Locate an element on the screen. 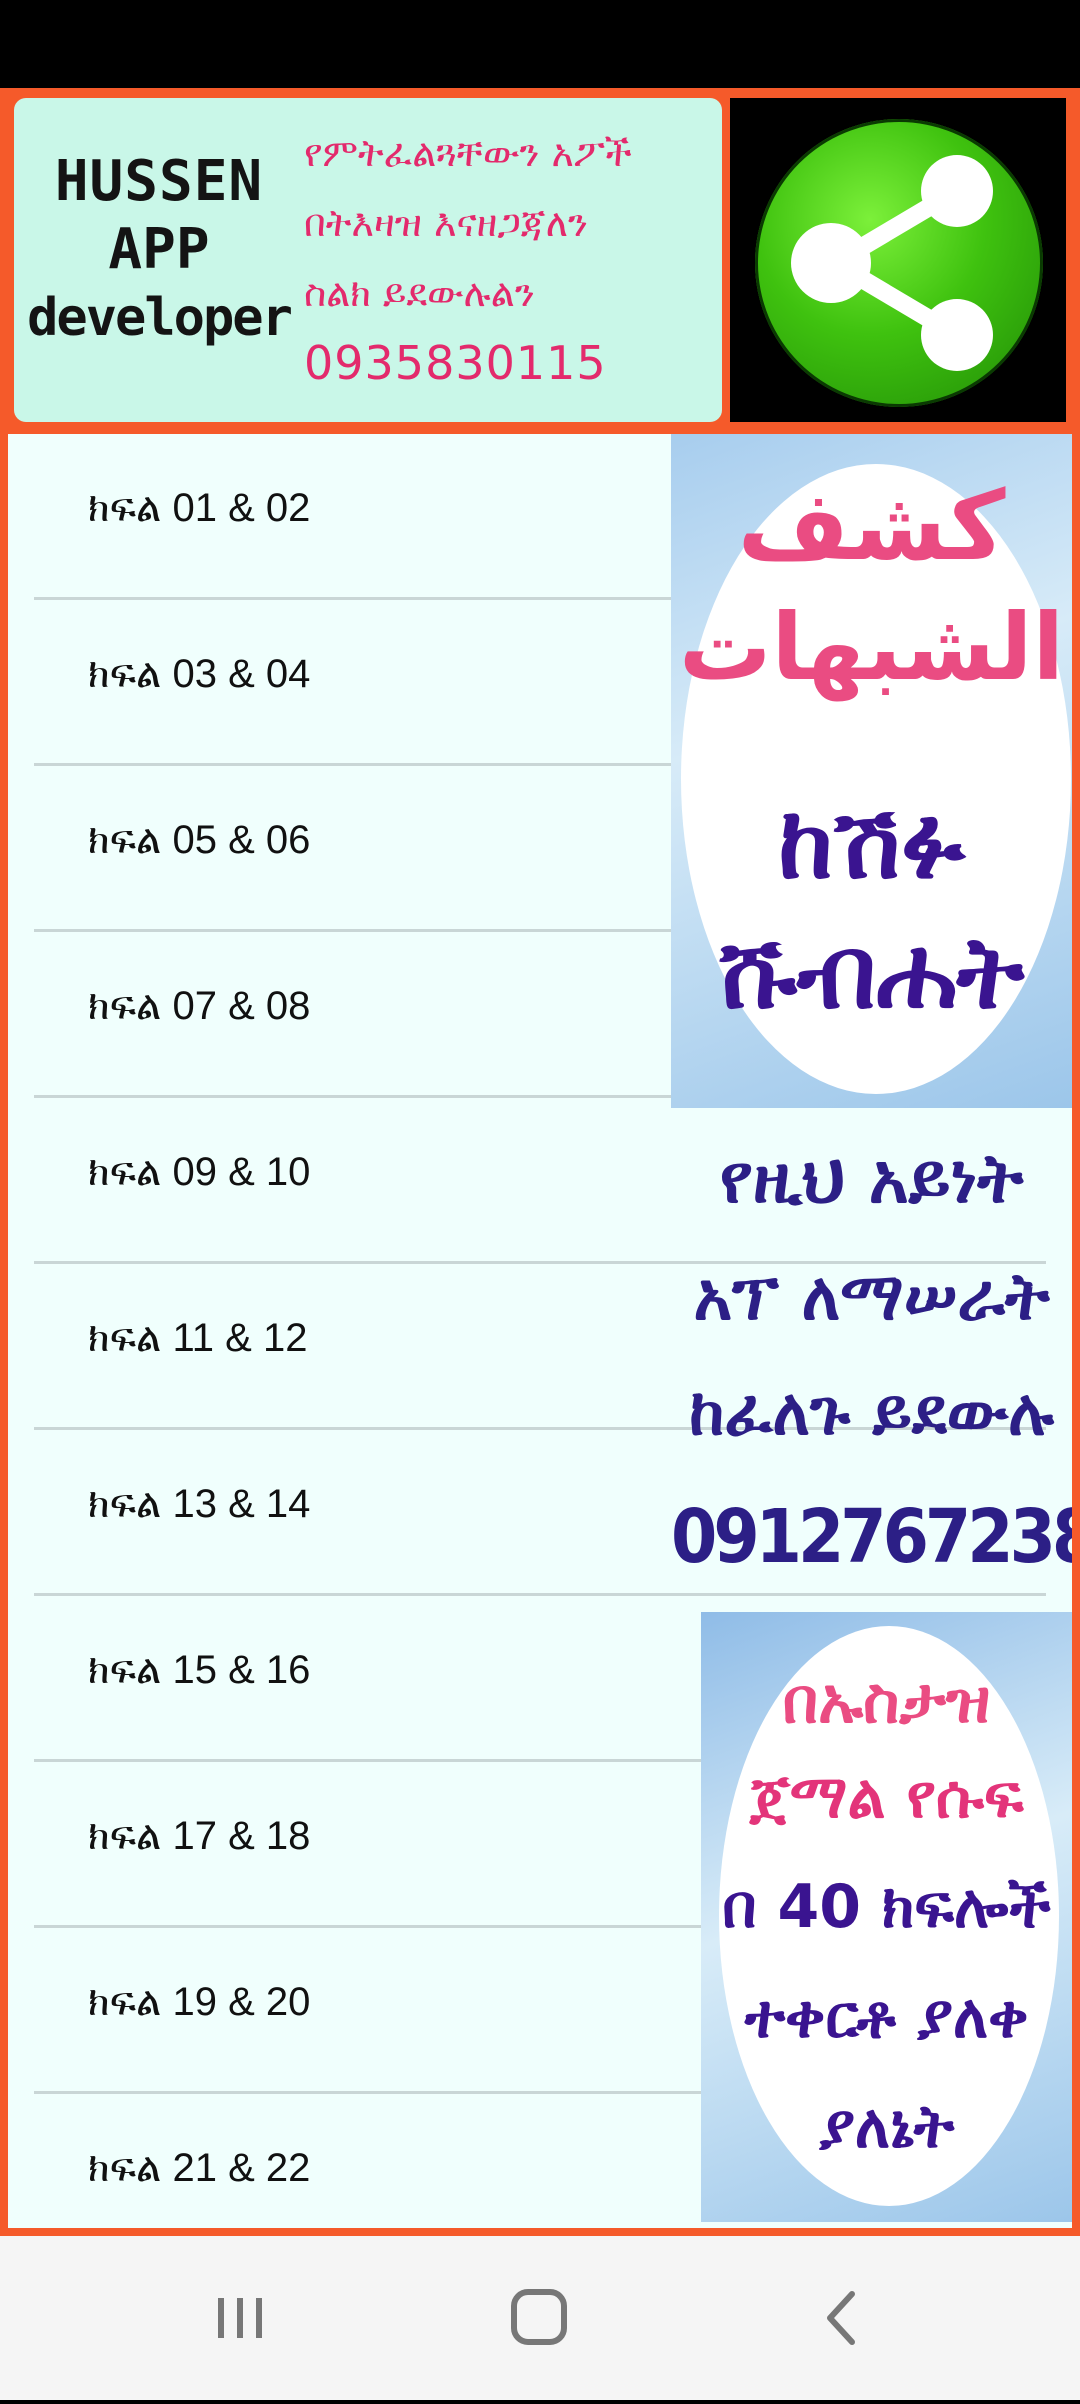 This screenshot has height=2404, width=1080. lesson-ad-line3: በ 40 ክፍሎች is located at coordinates (886, 1907).